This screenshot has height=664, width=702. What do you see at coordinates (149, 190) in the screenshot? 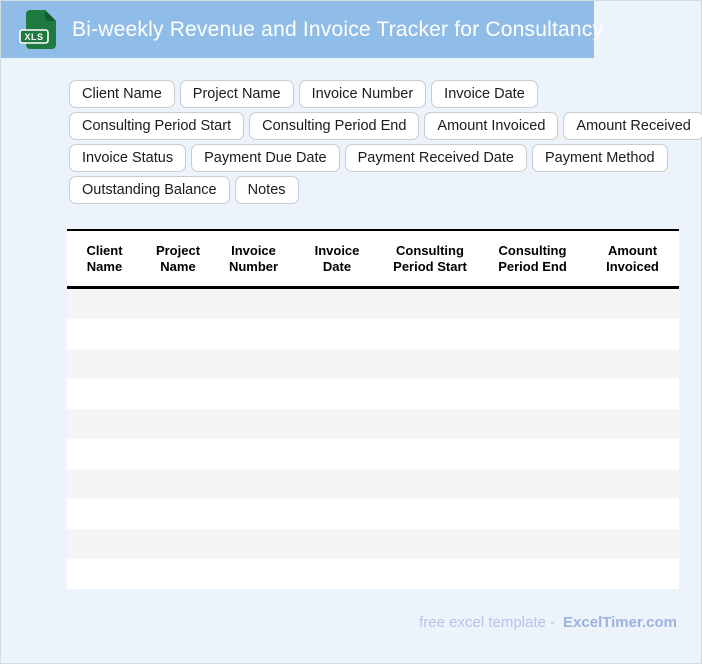
I see `field-chip: Outstanding Balance` at bounding box center [149, 190].